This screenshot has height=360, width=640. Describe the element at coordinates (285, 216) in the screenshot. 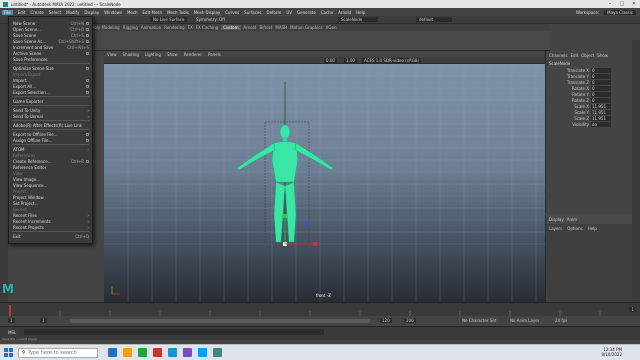

I see `y-axis-box` at that location.